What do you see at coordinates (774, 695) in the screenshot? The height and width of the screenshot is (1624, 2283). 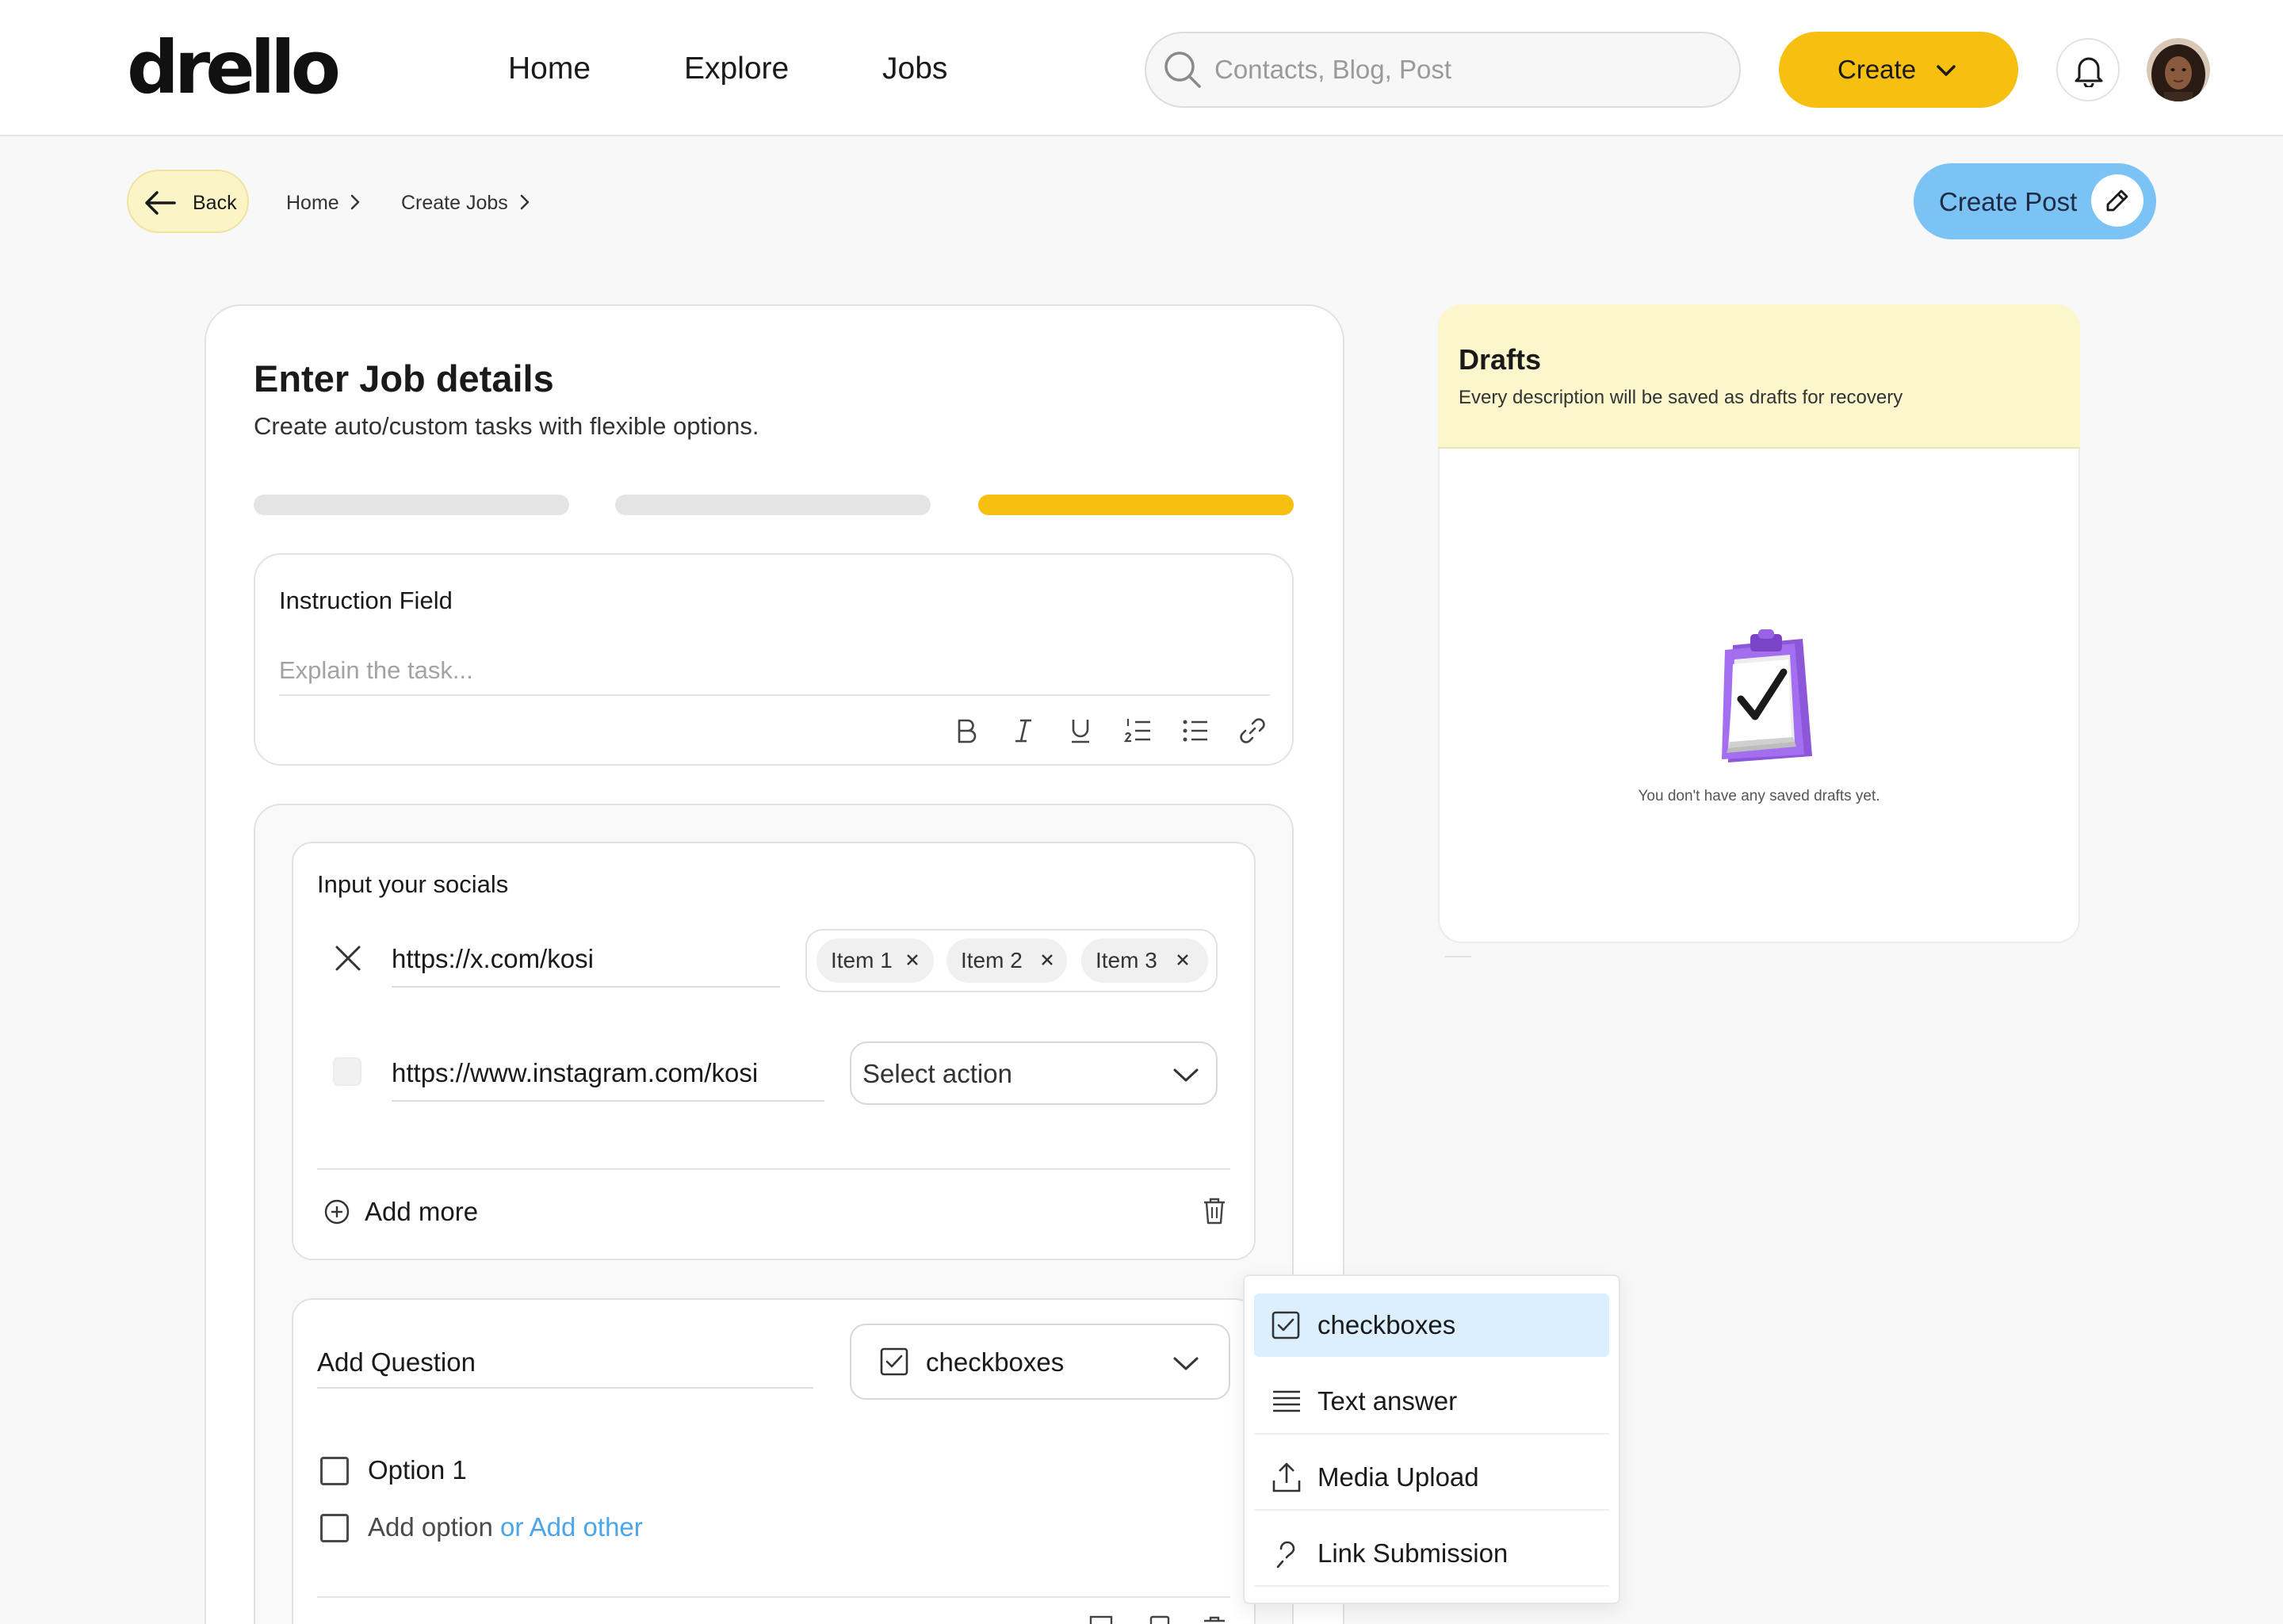 I see `instruction-underline` at bounding box center [774, 695].